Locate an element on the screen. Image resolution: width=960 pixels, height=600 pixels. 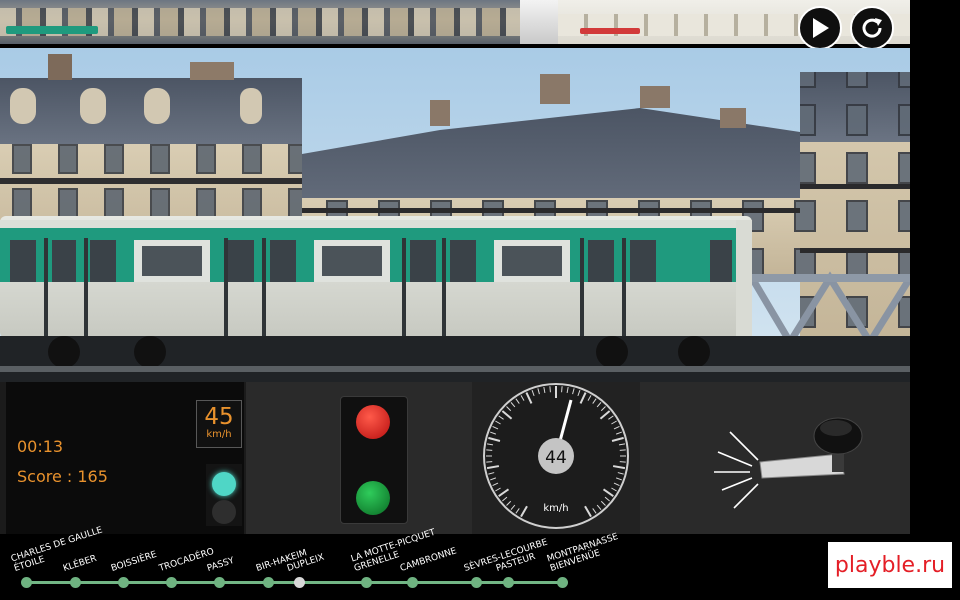
speed-limit-display: 45 km/h is located at coordinates (219, 424).